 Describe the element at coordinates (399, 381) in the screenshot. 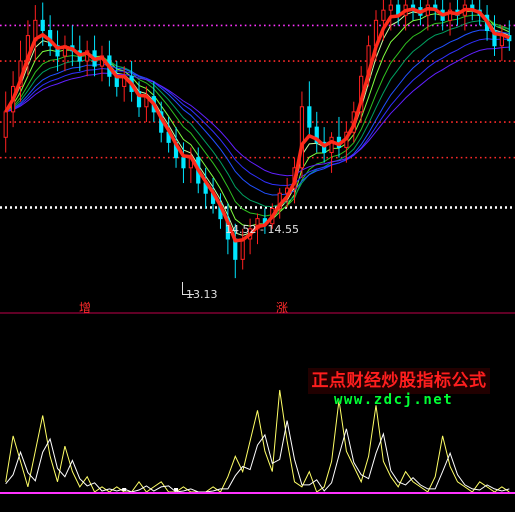

I see `watermark-title: 正点财经炒股指标公式` at that location.